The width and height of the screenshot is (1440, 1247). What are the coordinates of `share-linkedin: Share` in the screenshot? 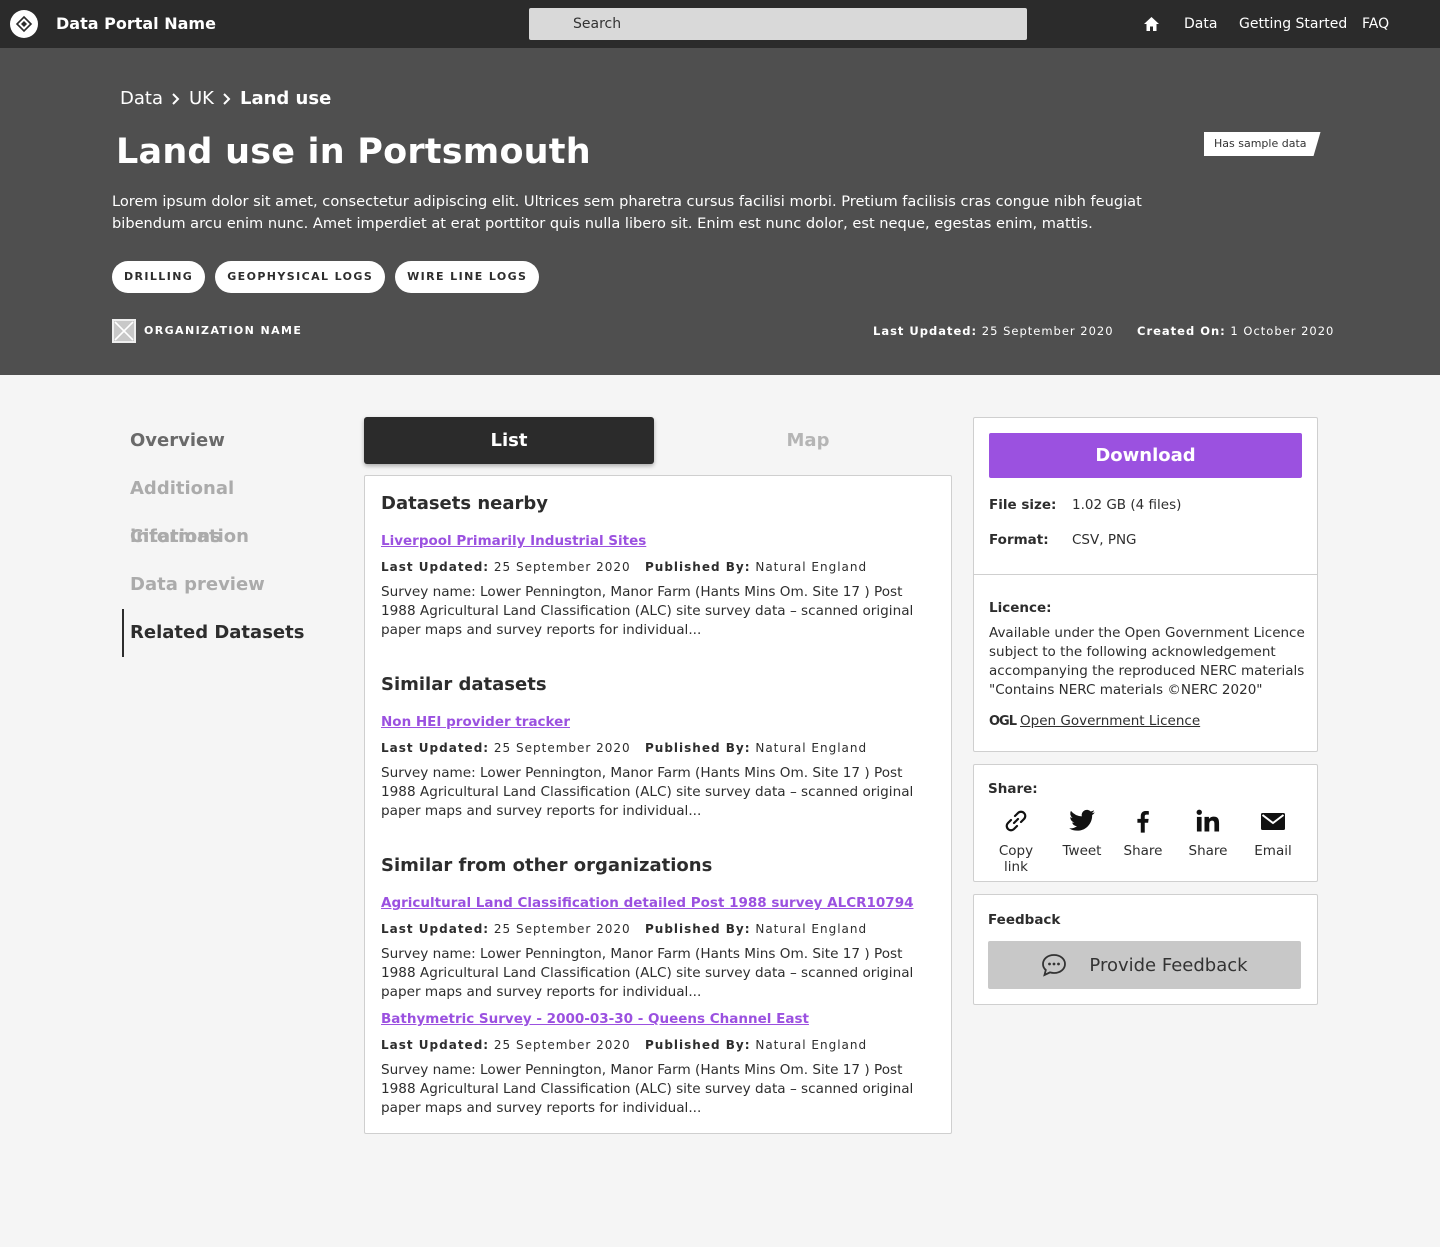 It's located at (1208, 831).